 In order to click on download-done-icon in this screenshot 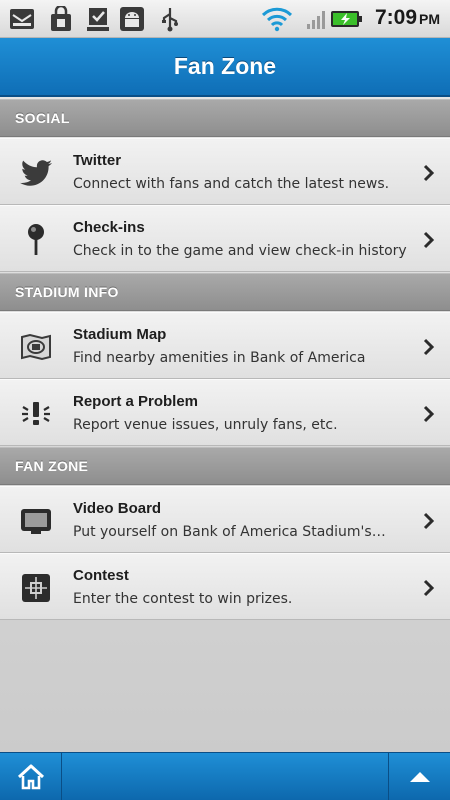, I will do `click(98, 19)`.